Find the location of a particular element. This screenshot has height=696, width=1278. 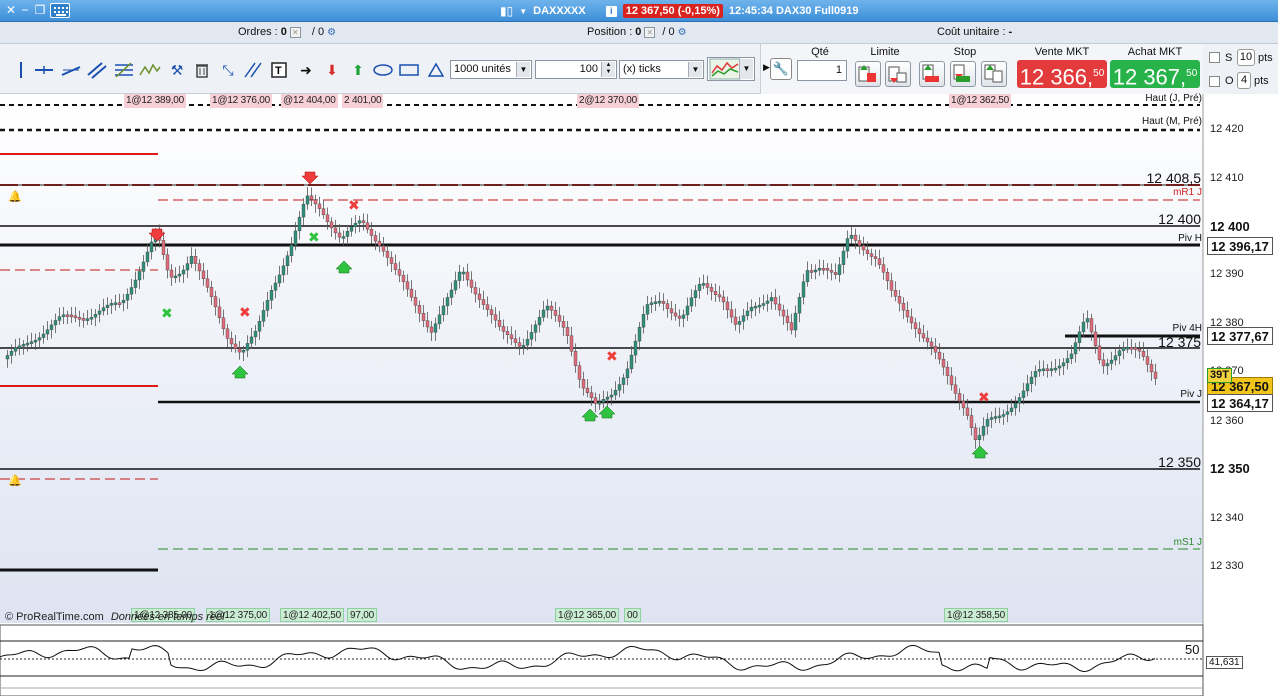

o-value-input: 4 is located at coordinates (1244, 80).